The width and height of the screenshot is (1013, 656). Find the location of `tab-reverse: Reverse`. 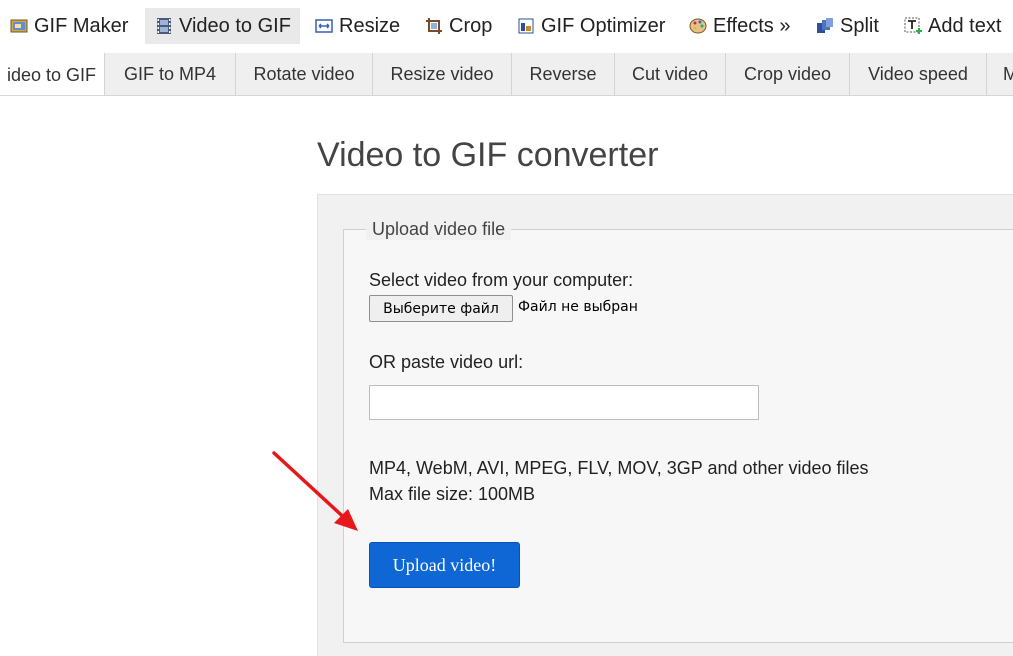

tab-reverse: Reverse is located at coordinates (563, 74).